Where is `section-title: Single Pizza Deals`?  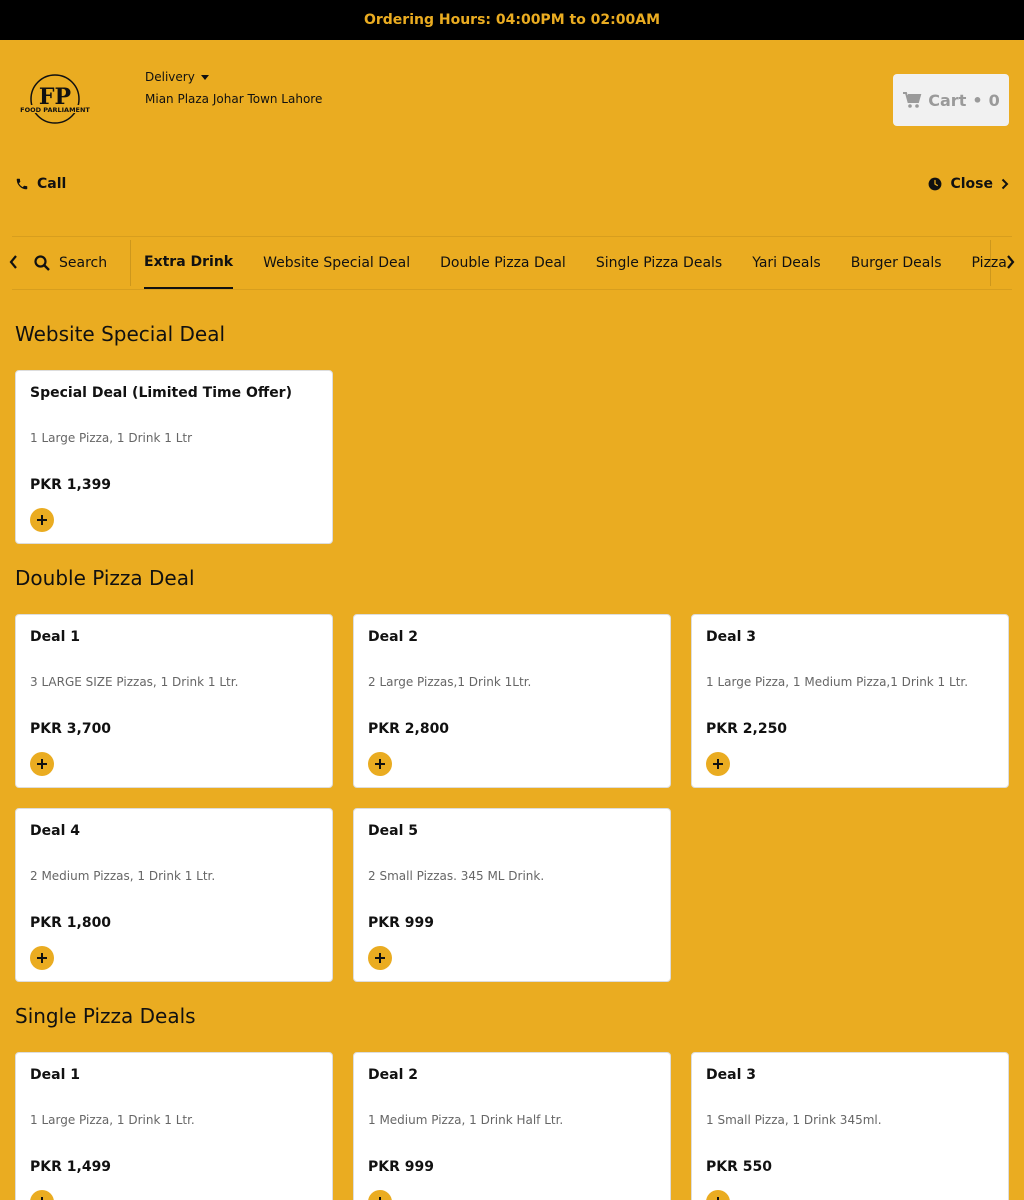 section-title: Single Pizza Deals is located at coordinates (105, 1016).